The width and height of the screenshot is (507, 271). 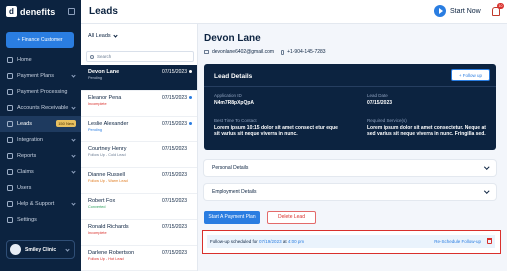 What do you see at coordinates (24, 188) in the screenshot?
I see `sidebar-item-label: Users` at bounding box center [24, 188].